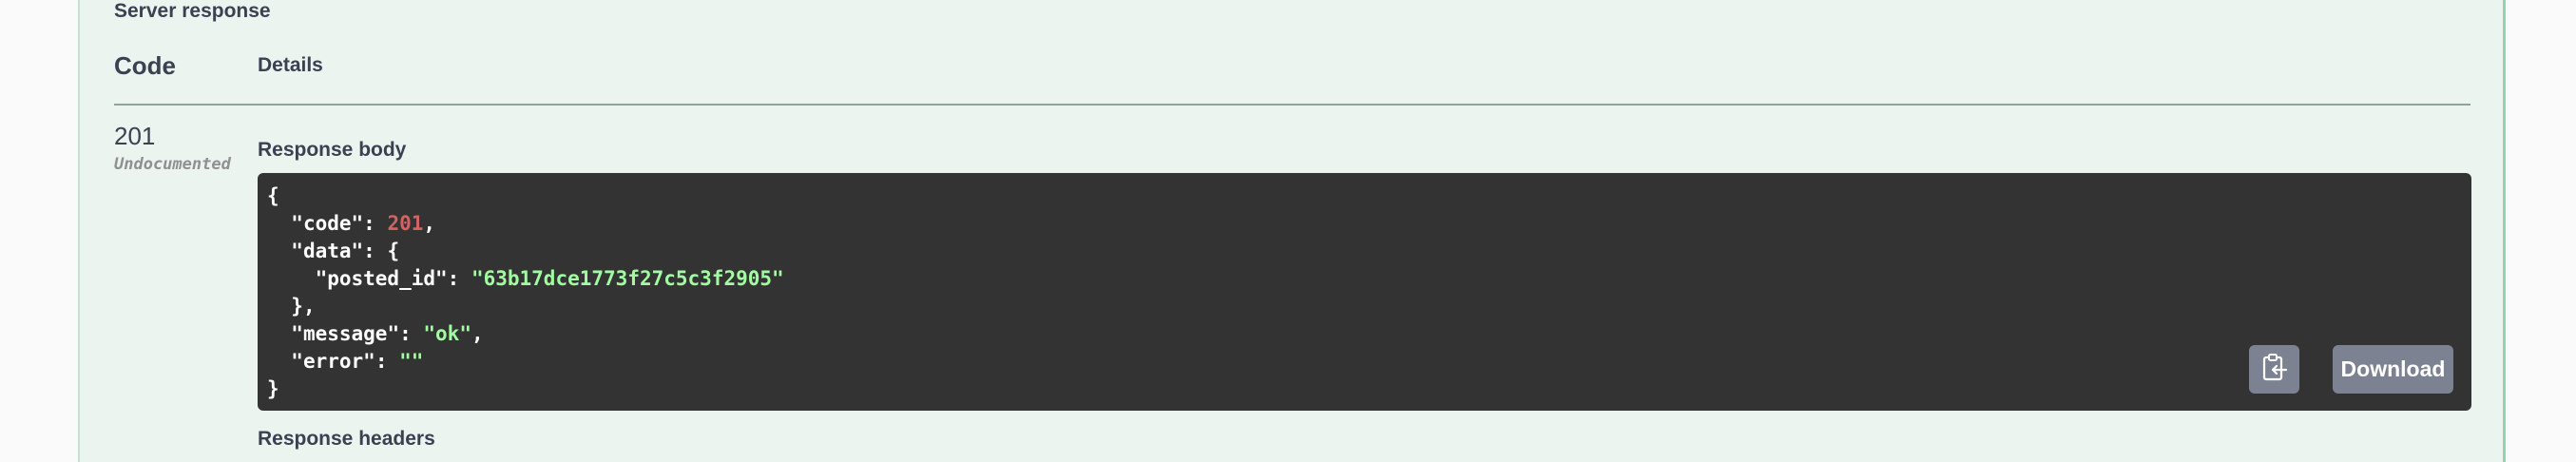  Describe the element at coordinates (381, 278) in the screenshot. I see `json-key-posted-id: "posted_id"` at that location.